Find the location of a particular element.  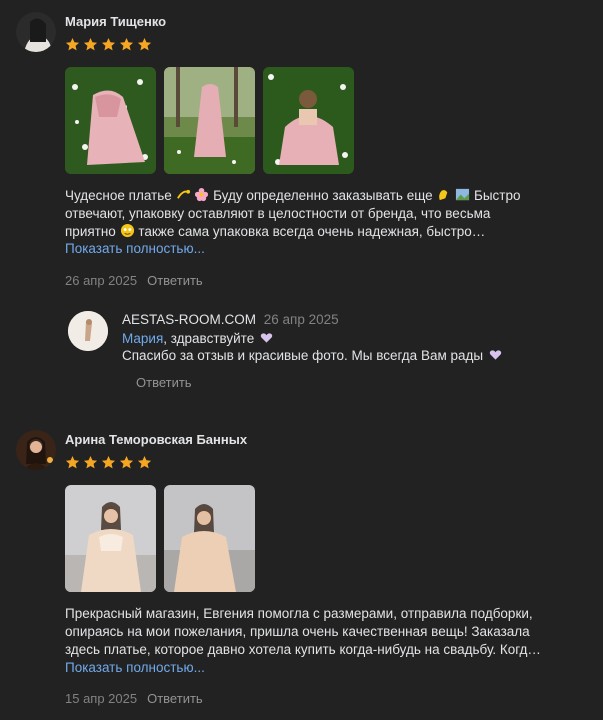

review-meta: 26 апр 2025 Ответить is located at coordinates (134, 280).